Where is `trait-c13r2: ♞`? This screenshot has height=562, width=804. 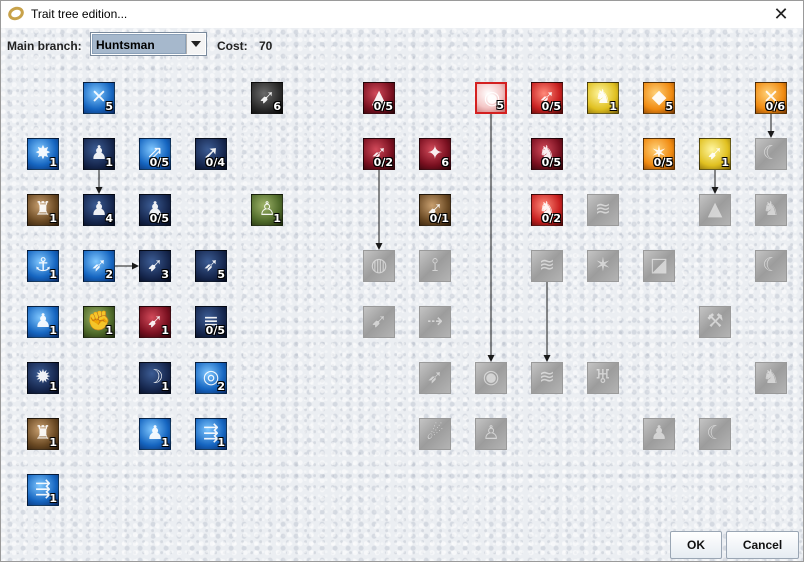 trait-c13r2: ♞ is located at coordinates (771, 210).